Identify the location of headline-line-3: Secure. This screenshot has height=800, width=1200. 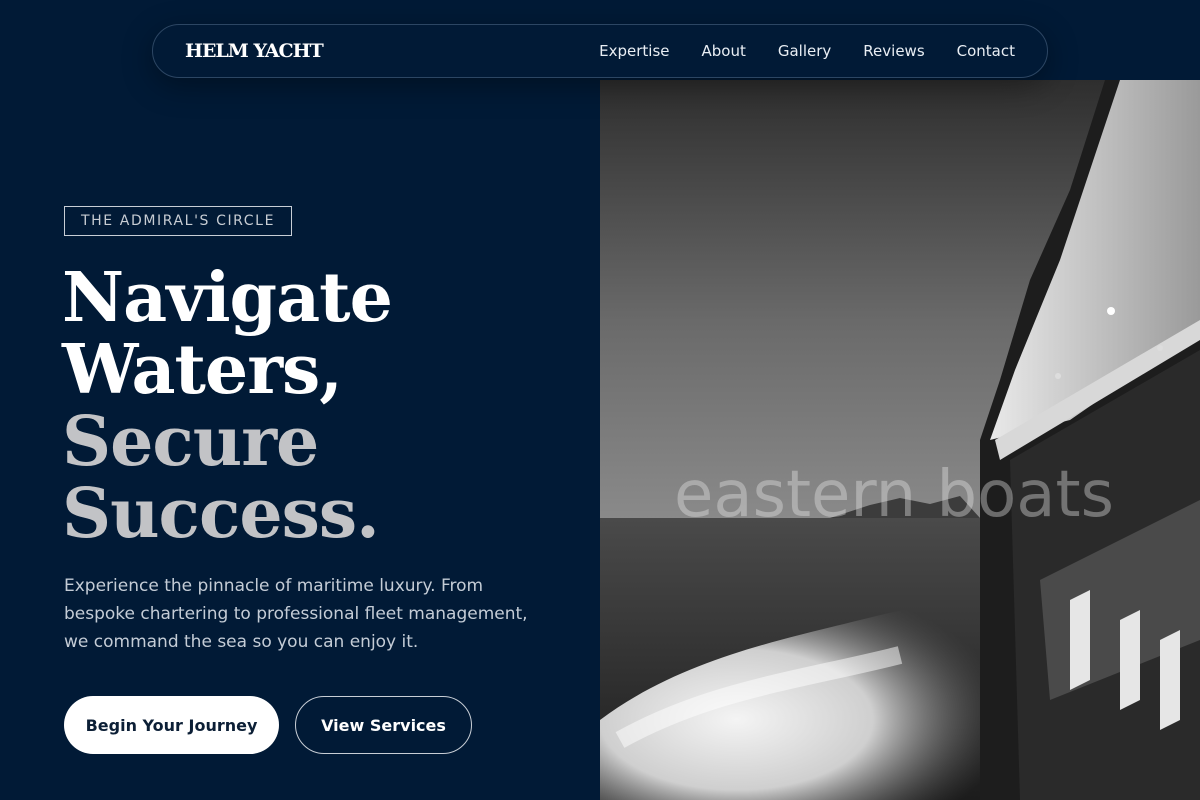
(190, 442).